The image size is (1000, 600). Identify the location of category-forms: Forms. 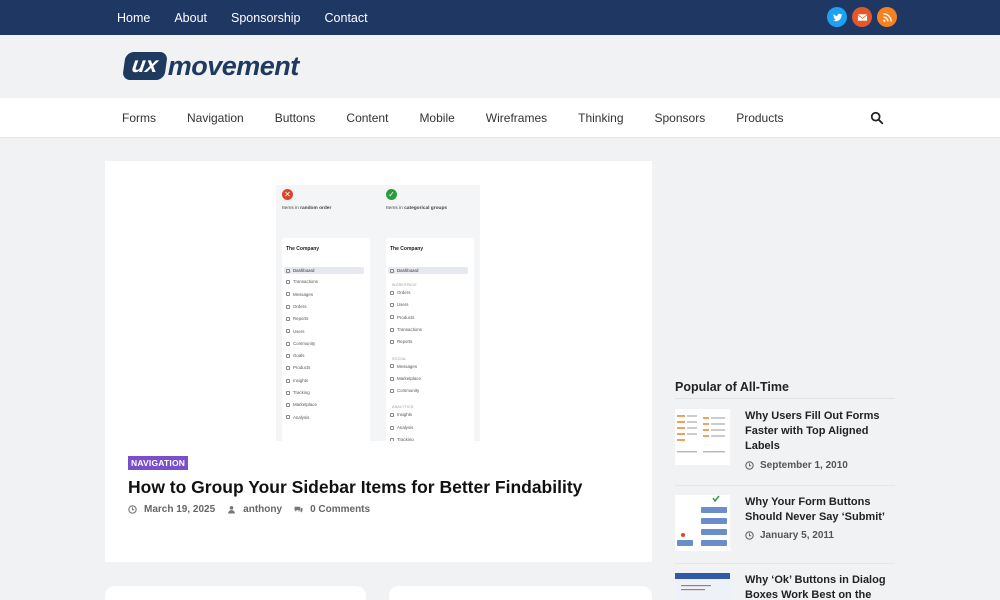
(139, 118).